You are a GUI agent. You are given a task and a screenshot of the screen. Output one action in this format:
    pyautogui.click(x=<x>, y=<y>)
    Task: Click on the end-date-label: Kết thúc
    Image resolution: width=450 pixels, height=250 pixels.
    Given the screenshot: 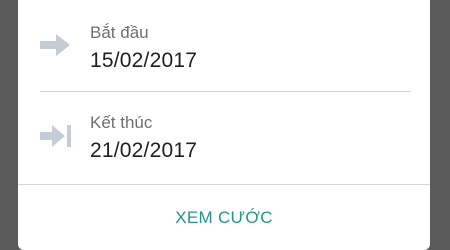 What is the action you would take?
    pyautogui.click(x=121, y=122)
    